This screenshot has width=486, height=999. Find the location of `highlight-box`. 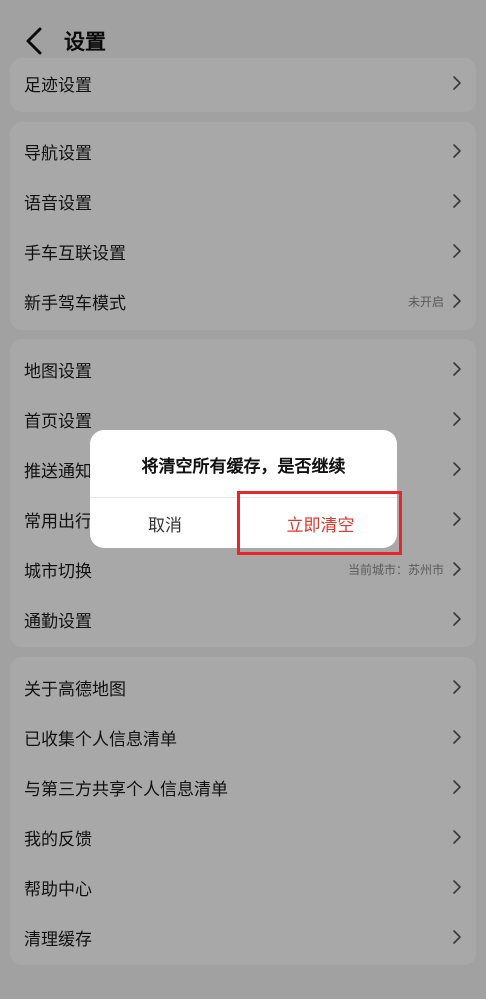

highlight-box is located at coordinates (319, 523).